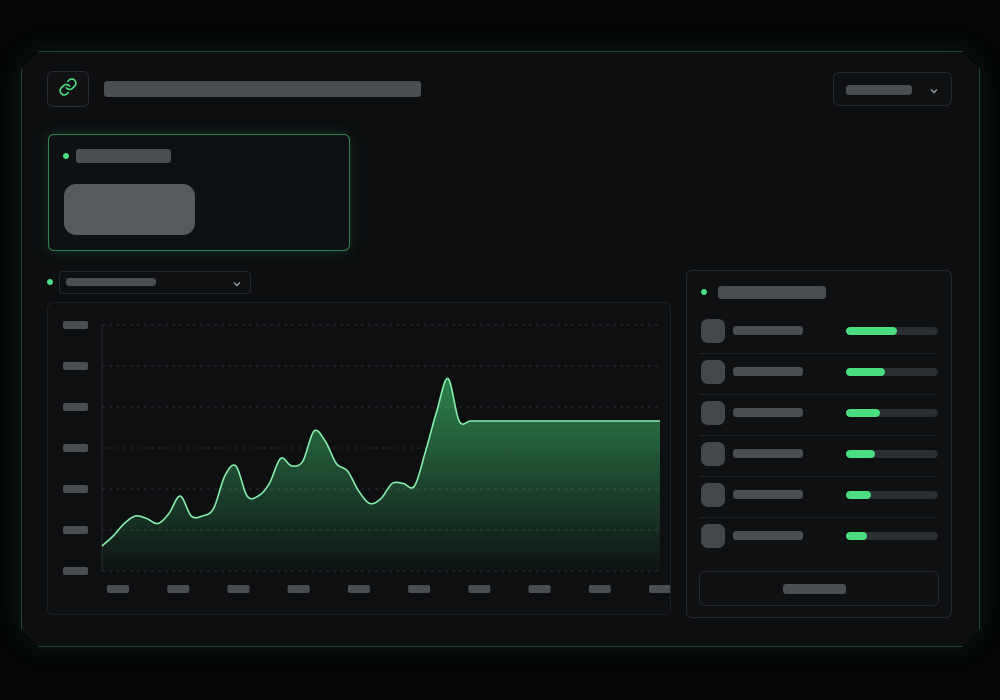 The image size is (1000, 700). What do you see at coordinates (129, 209) in the screenshot?
I see `kpi-value` at bounding box center [129, 209].